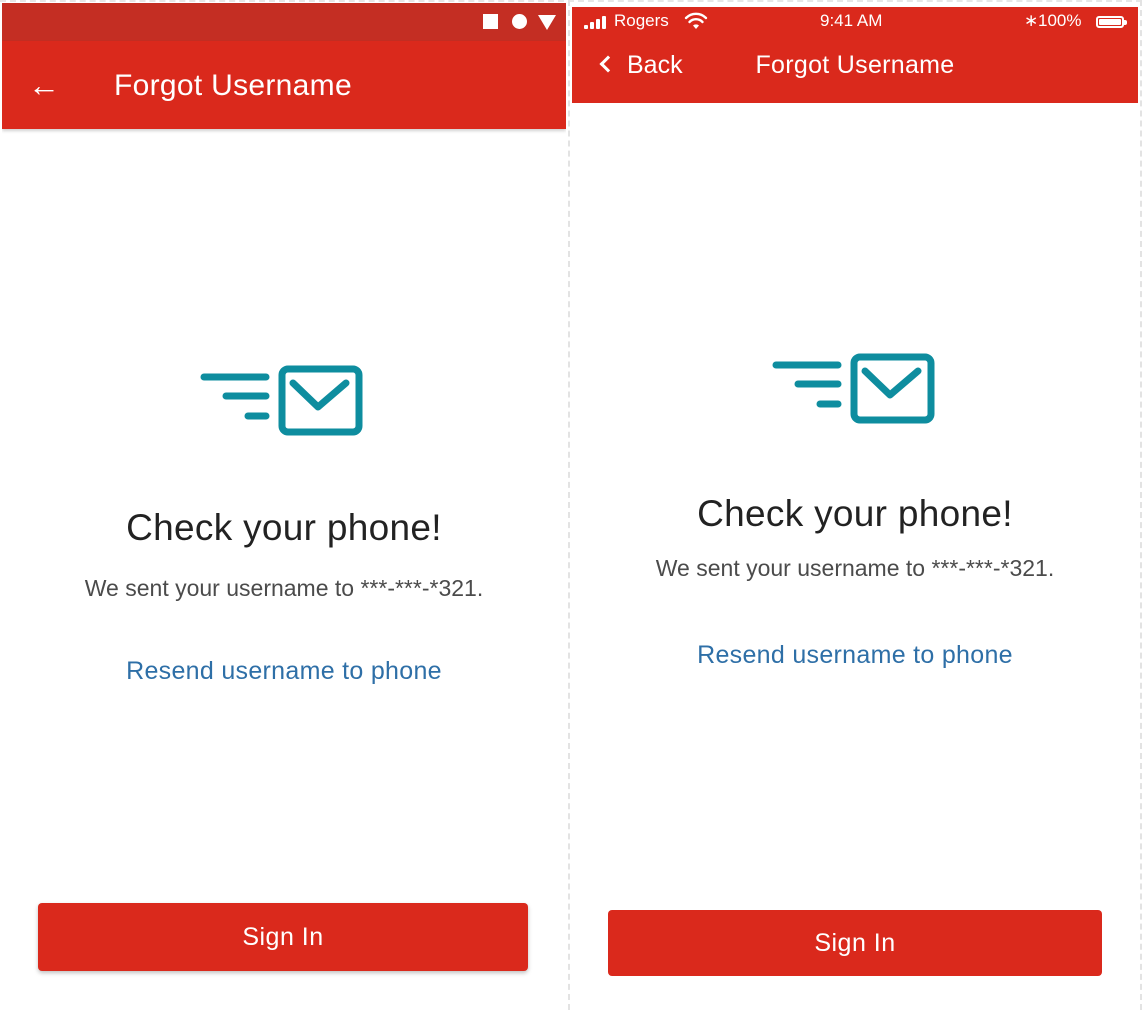 This screenshot has width=1142, height=1010. I want to click on android-app-bar: ← Forgot Username, so click(284, 85).